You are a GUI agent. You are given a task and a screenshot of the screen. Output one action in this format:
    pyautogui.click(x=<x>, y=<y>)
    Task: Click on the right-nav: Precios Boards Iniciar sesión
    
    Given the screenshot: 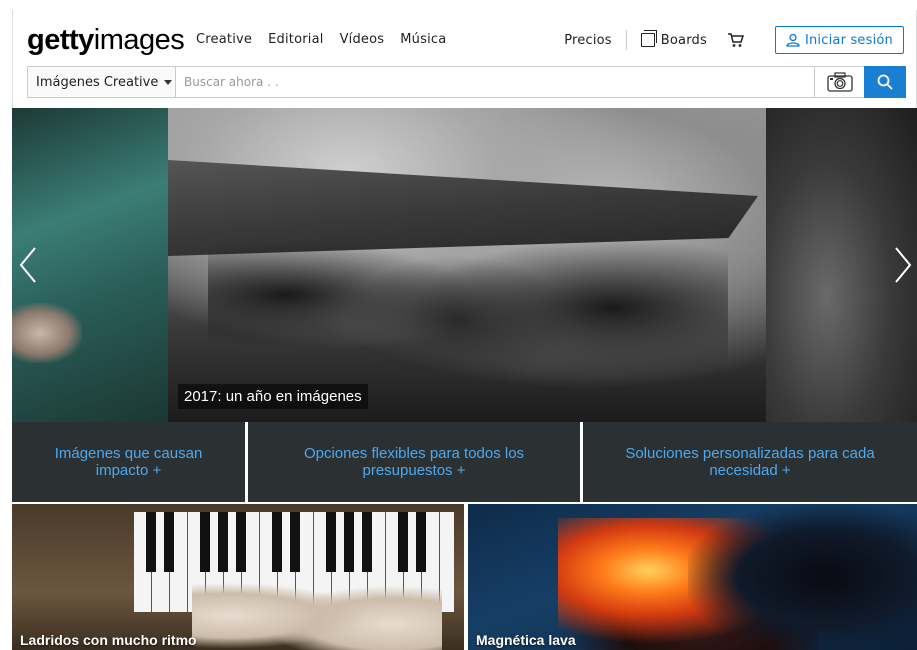 What is the action you would take?
    pyautogui.click(x=727, y=40)
    